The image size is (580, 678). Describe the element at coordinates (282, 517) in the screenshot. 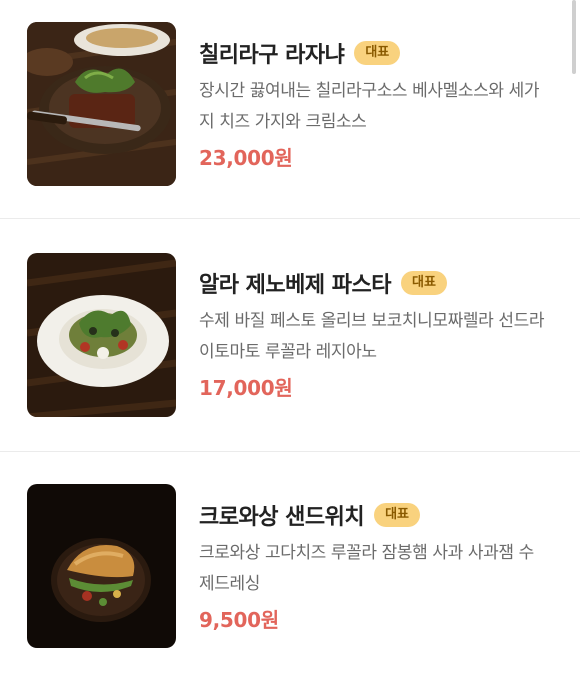

I see `menu-item-title: 크로와상 샌드위치` at that location.